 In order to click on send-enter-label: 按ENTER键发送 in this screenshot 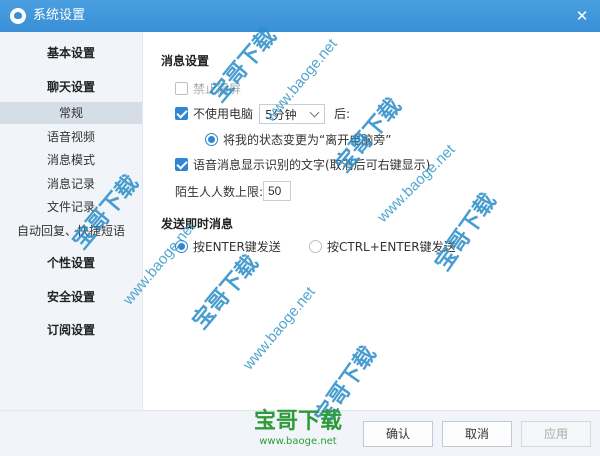, I will do `click(237, 247)`.